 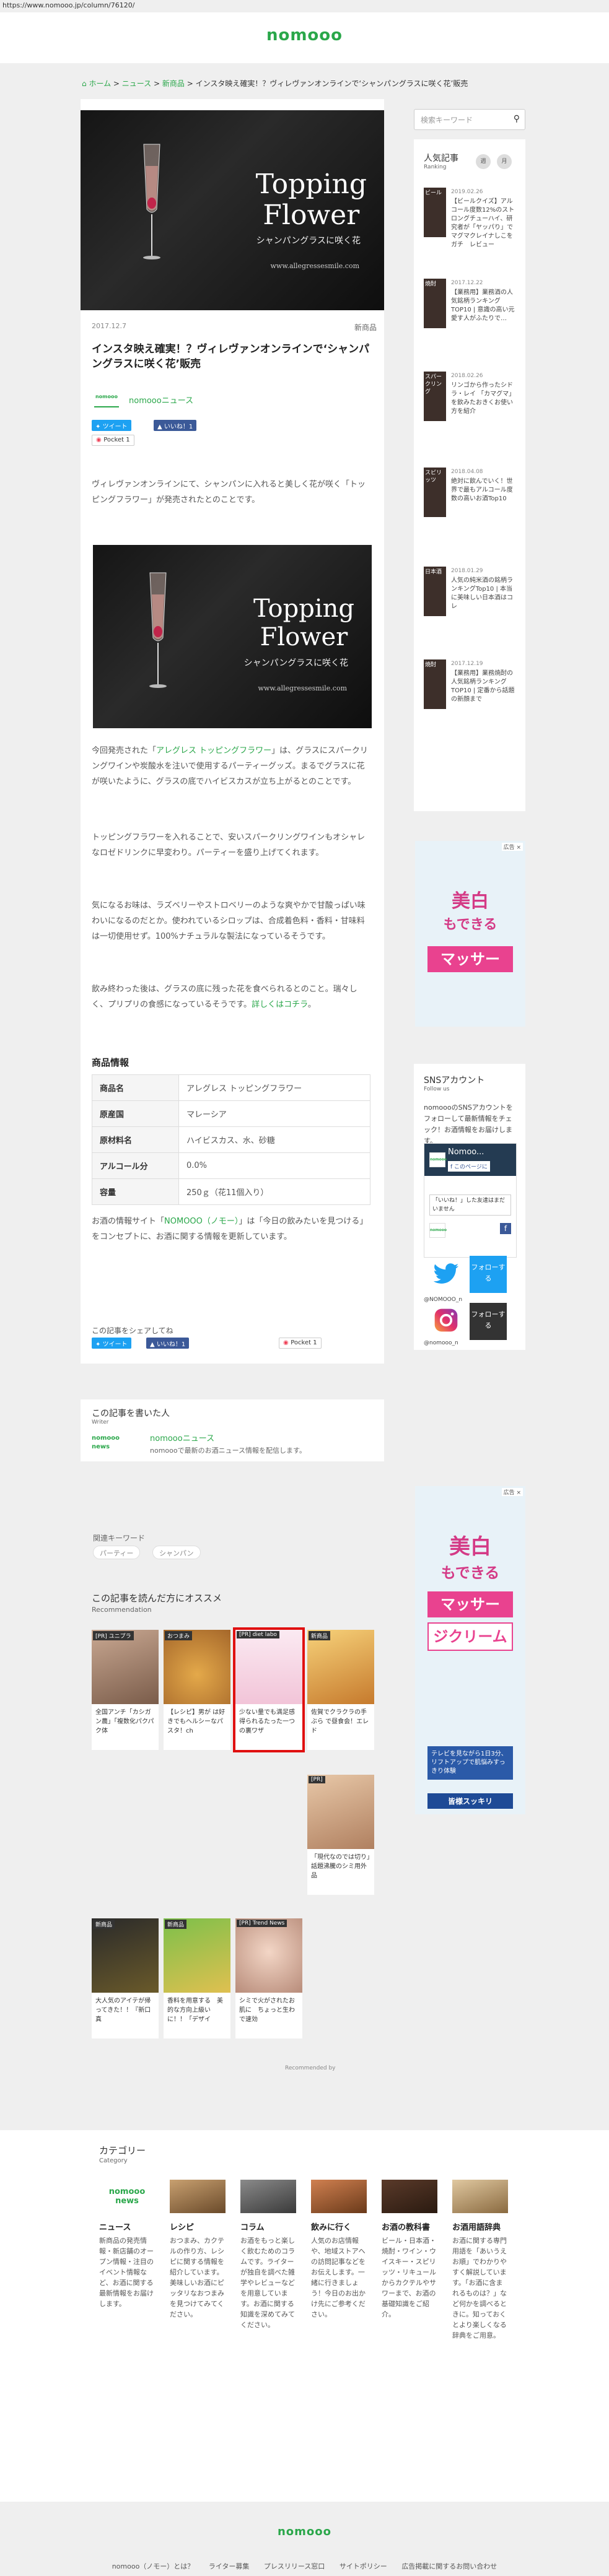 What do you see at coordinates (363, 2566) in the screenshot?
I see `footer-link: サイトポリシー` at bounding box center [363, 2566].